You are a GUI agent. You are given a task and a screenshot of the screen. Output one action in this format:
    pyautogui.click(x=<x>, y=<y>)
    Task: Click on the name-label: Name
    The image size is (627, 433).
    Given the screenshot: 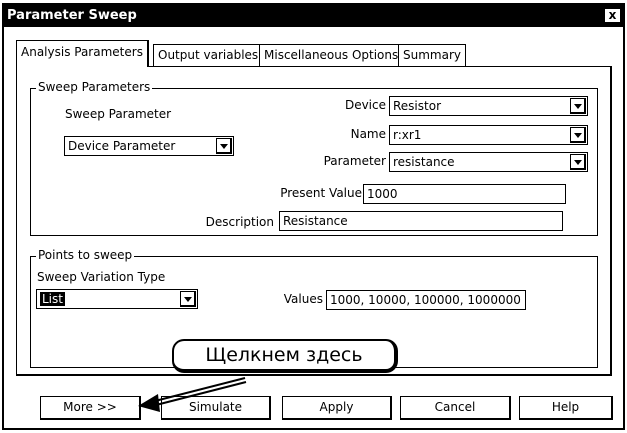 What is the action you would take?
    pyautogui.click(x=368, y=134)
    